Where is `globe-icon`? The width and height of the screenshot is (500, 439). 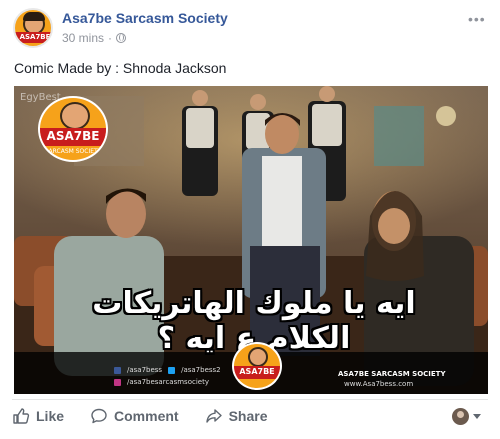
globe-icon is located at coordinates (121, 38).